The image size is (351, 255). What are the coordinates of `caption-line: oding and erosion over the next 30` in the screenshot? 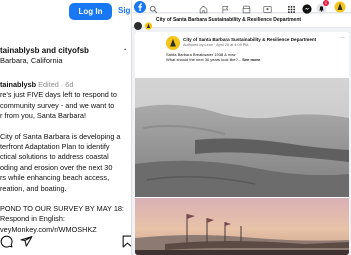 It's located at (56, 167).